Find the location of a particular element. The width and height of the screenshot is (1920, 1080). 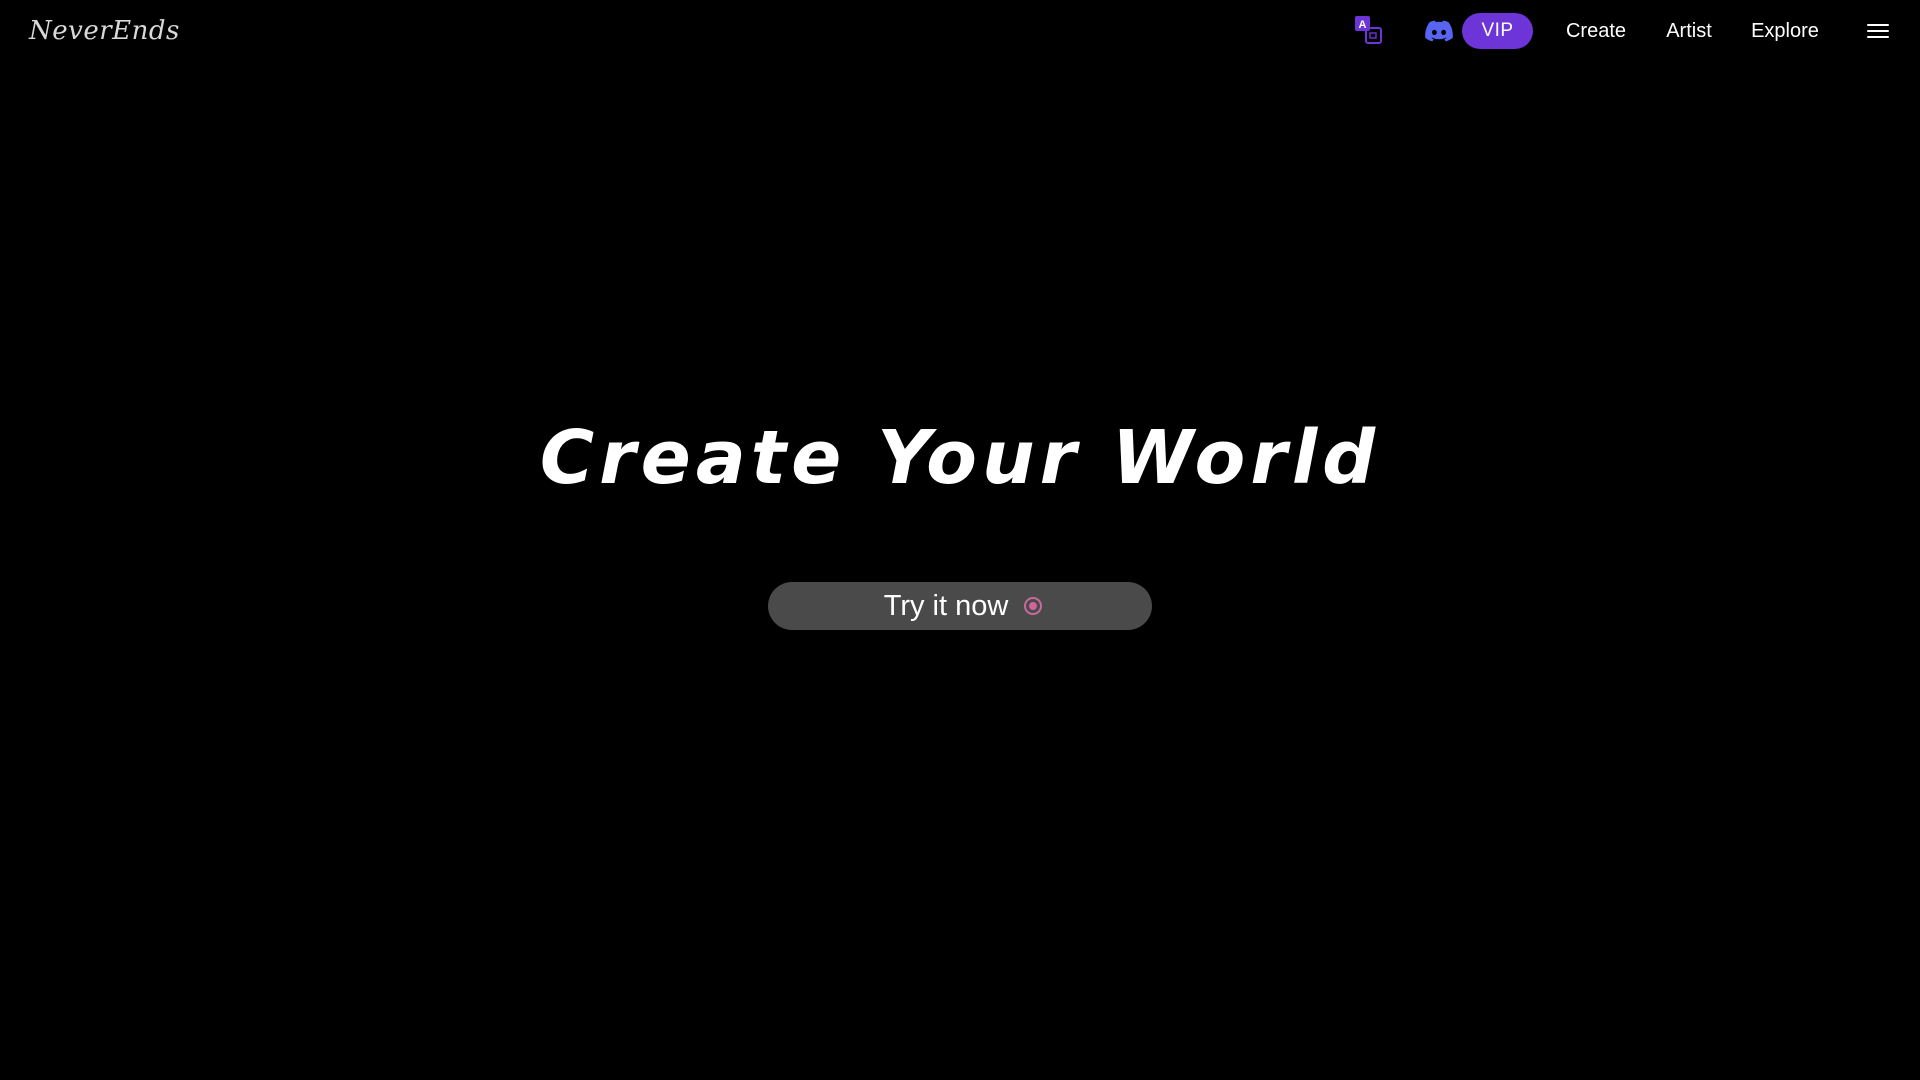

nav-link-create: Create is located at coordinates (1596, 31).